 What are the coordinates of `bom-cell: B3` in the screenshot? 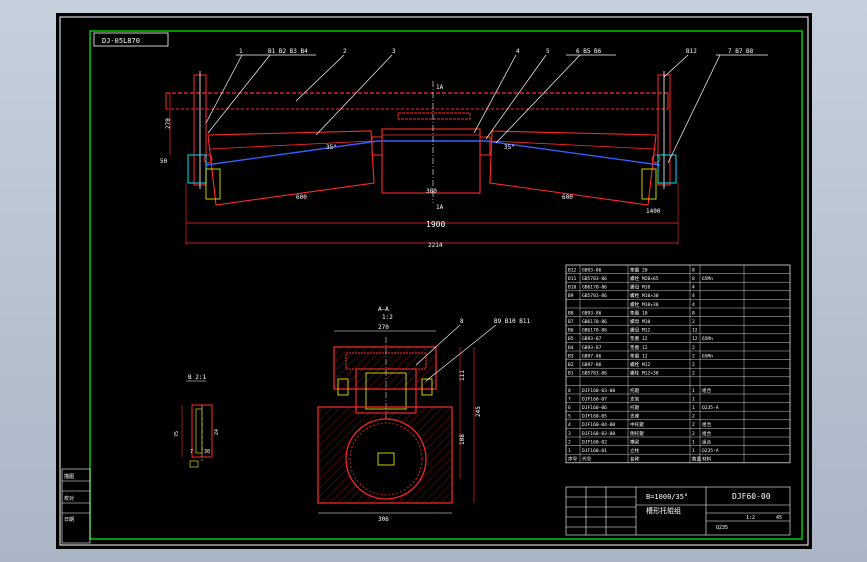 It's located at (571, 356).